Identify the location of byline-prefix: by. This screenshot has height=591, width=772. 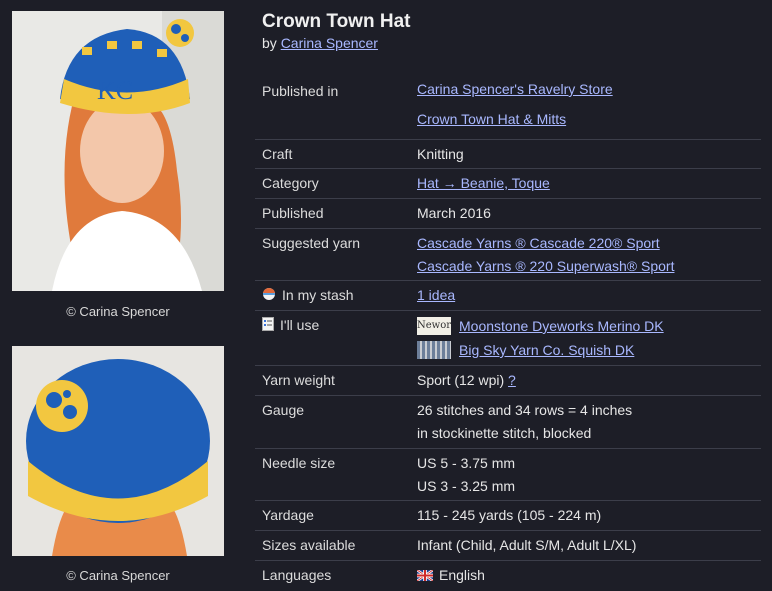
(269, 43).